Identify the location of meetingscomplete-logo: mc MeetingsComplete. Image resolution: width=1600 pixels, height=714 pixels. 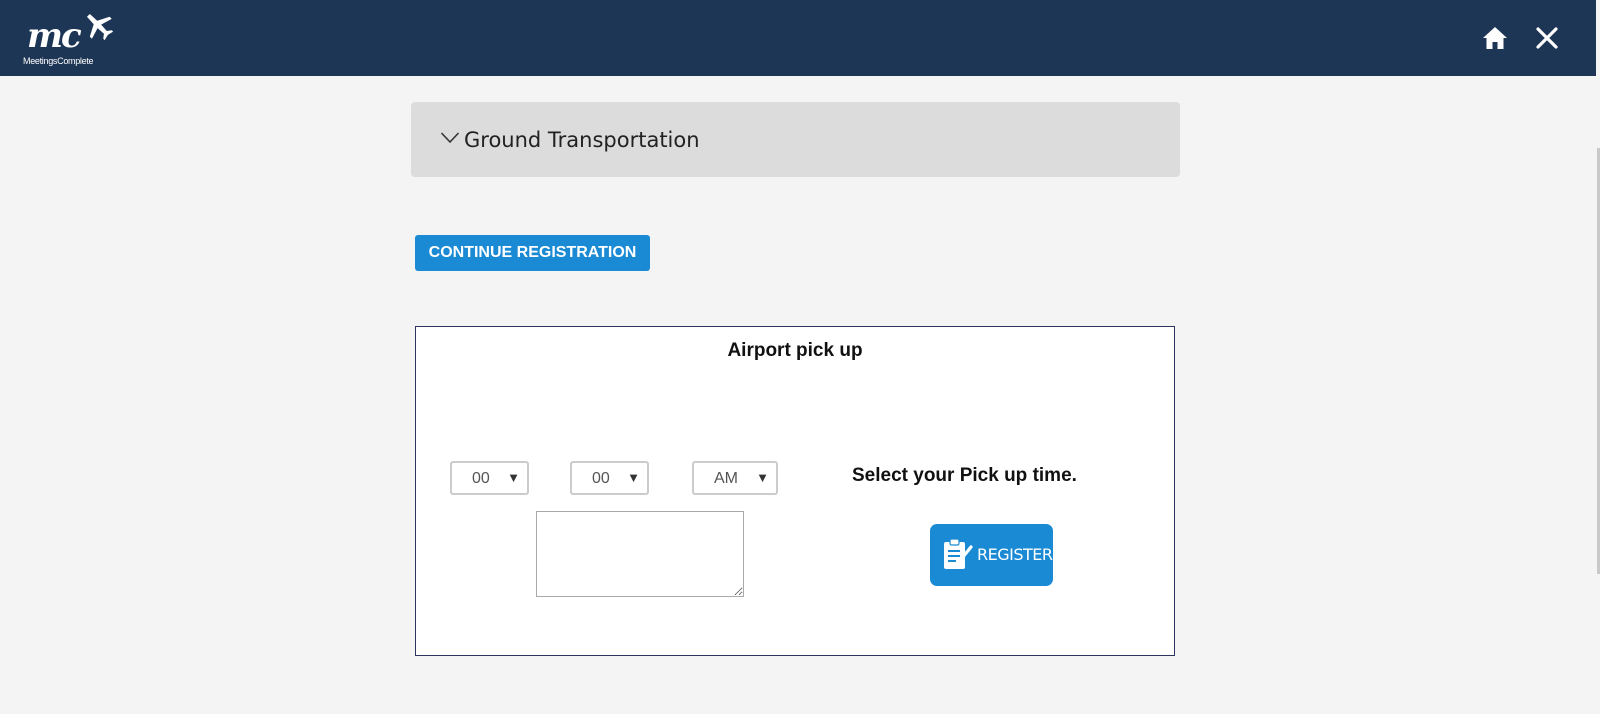
(70, 40).